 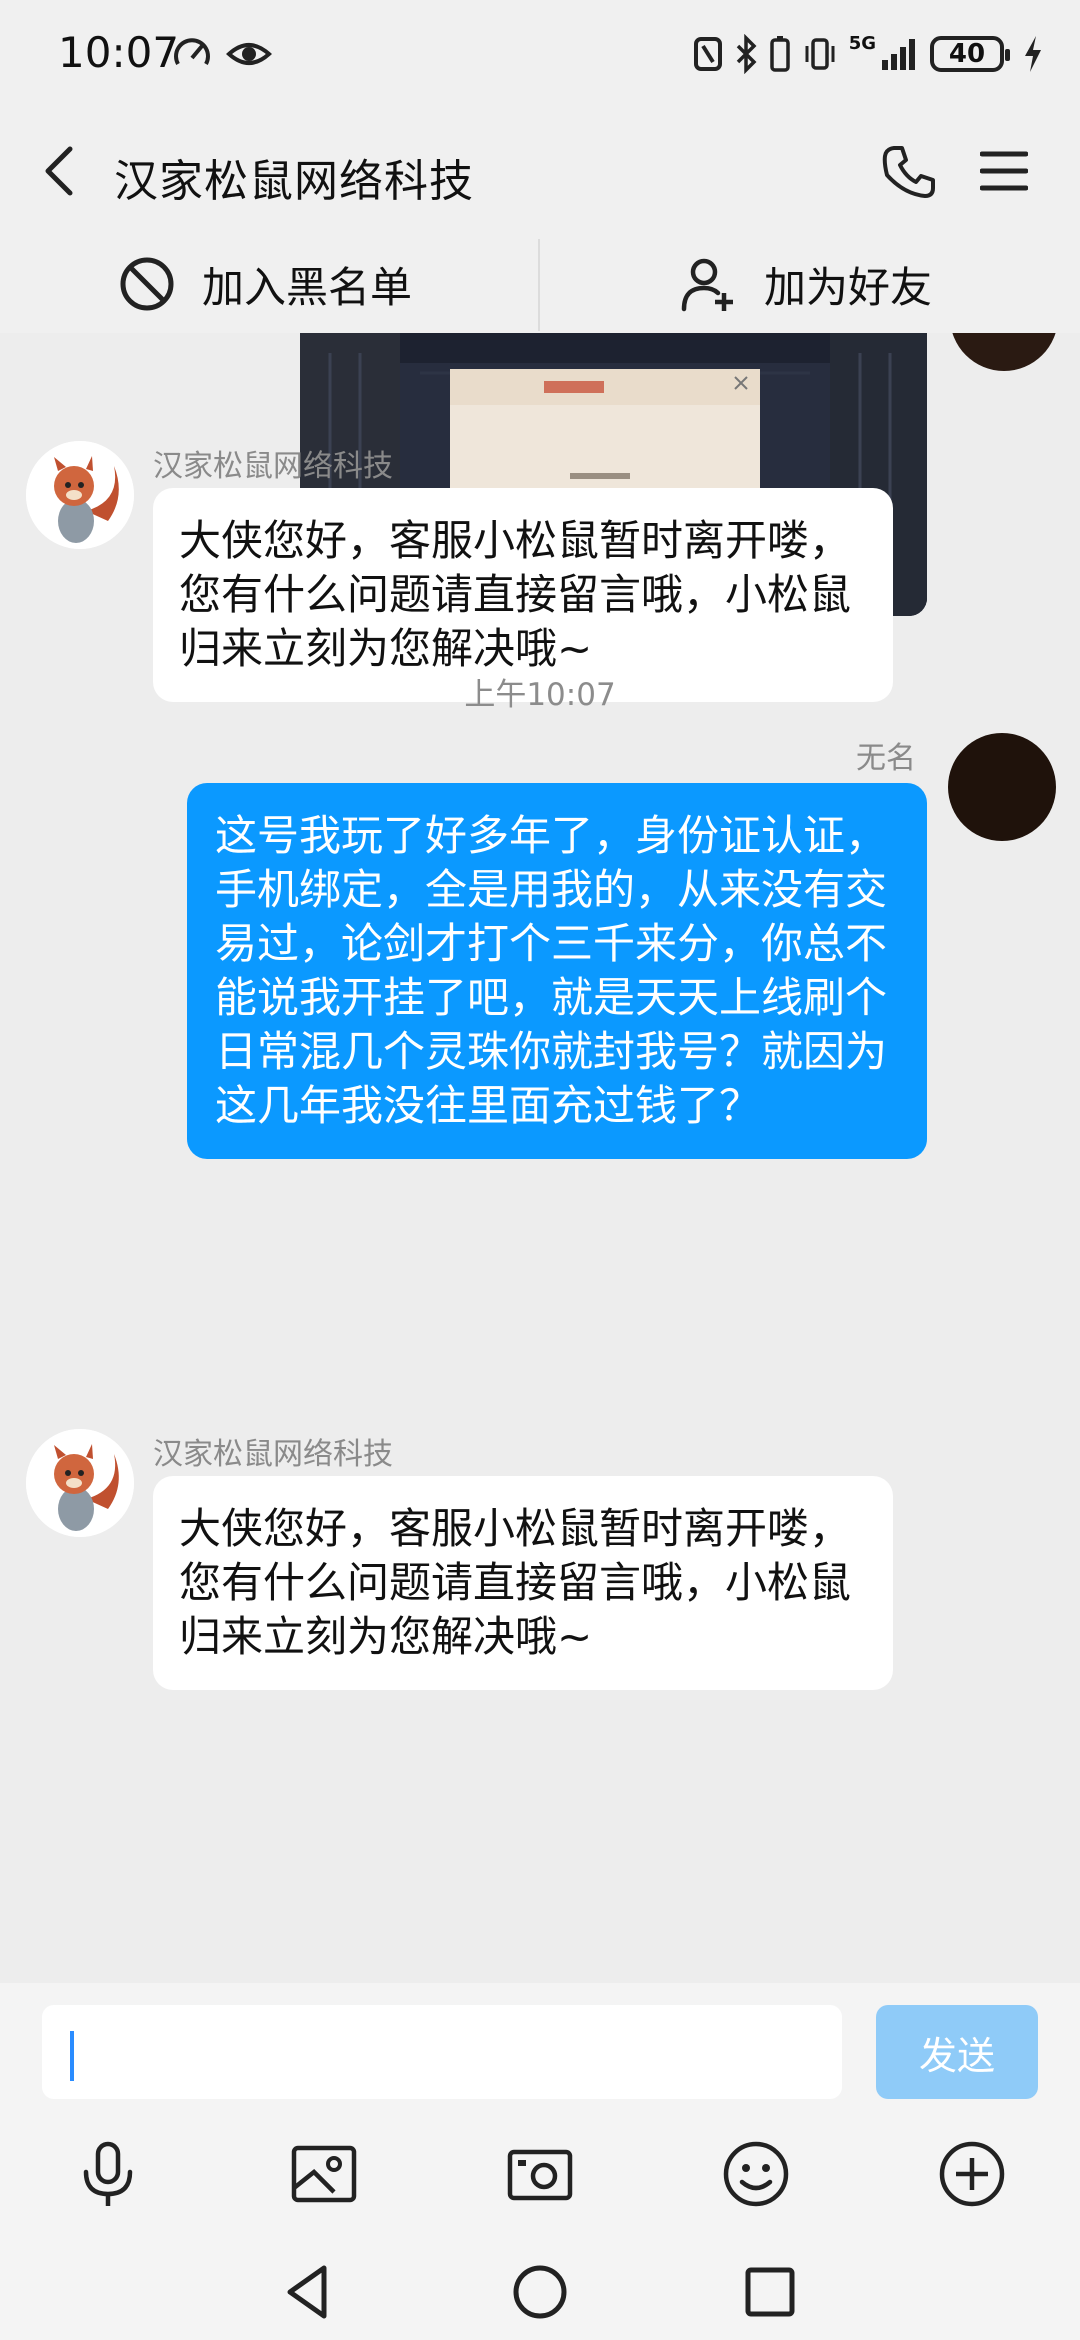 I want to click on battery-indicator: 40, so click(x=970, y=54).